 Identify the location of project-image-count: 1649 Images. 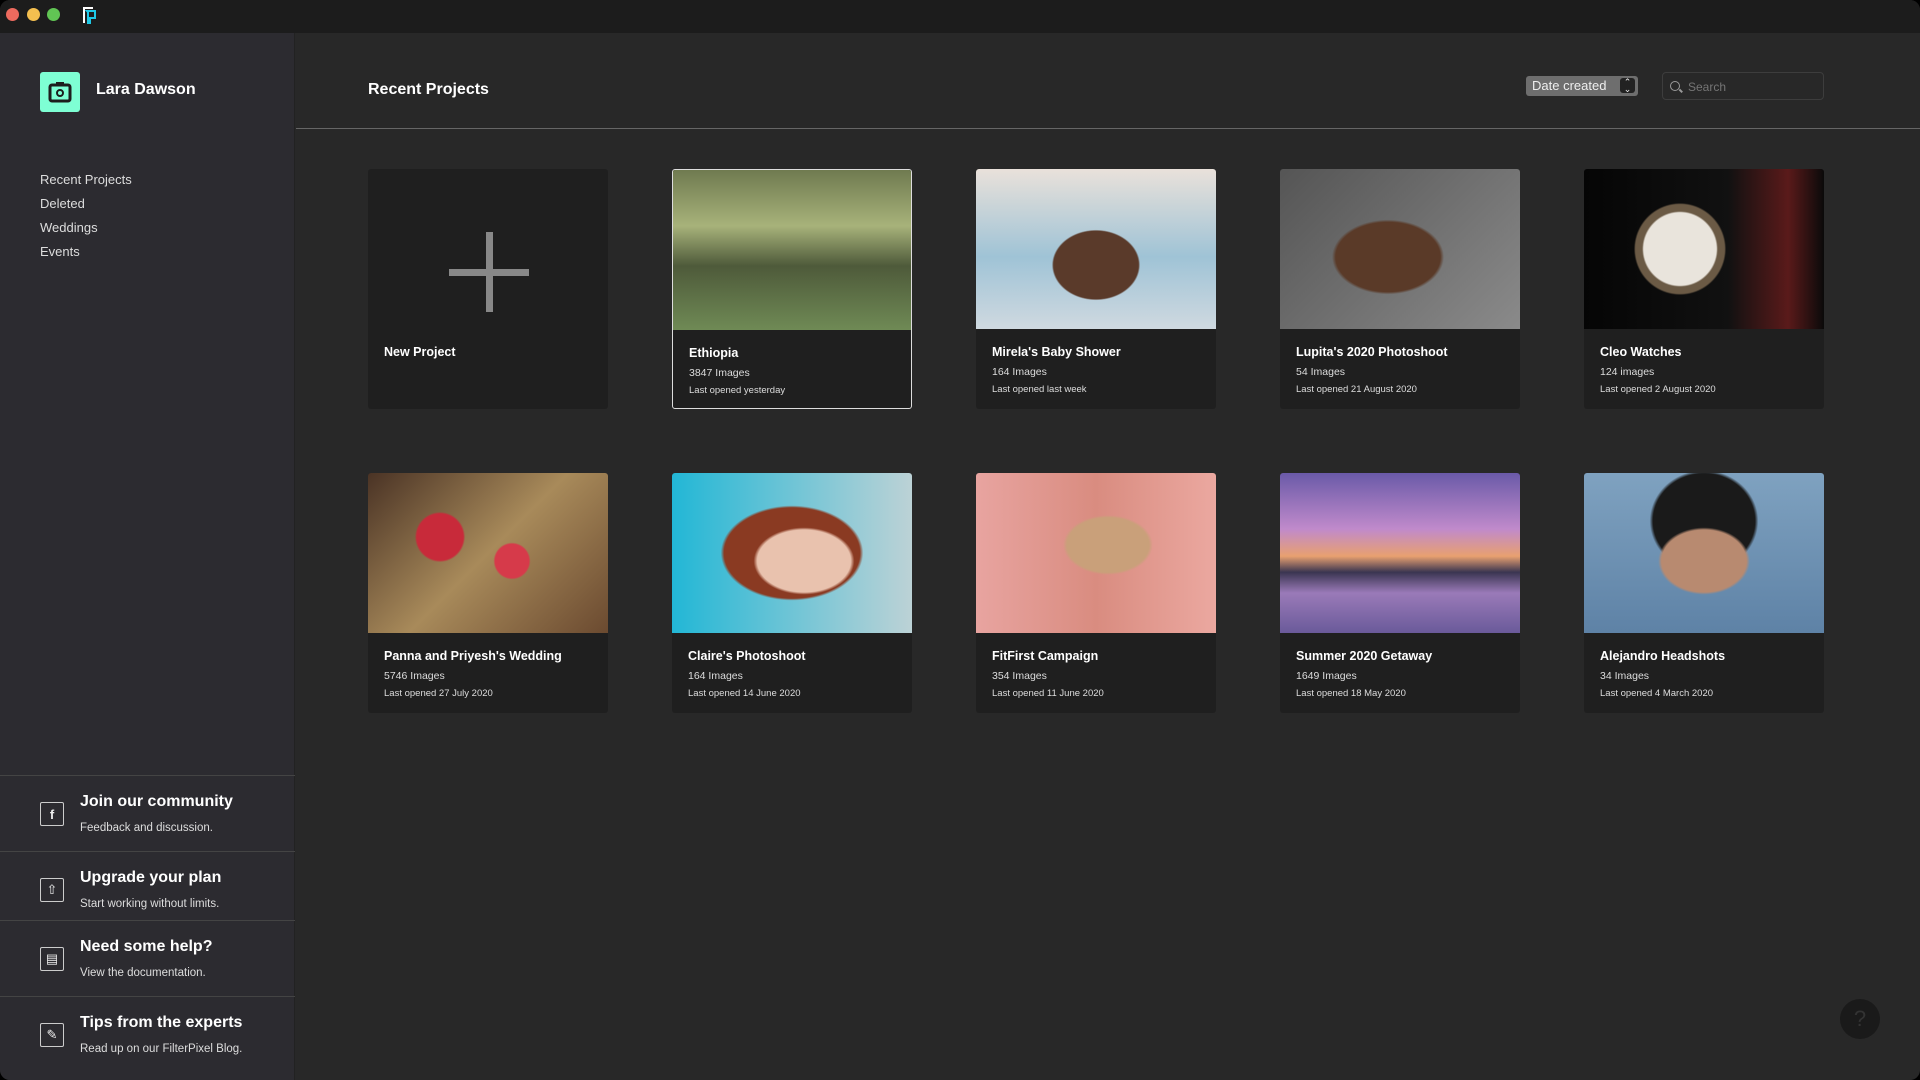
(1326, 676).